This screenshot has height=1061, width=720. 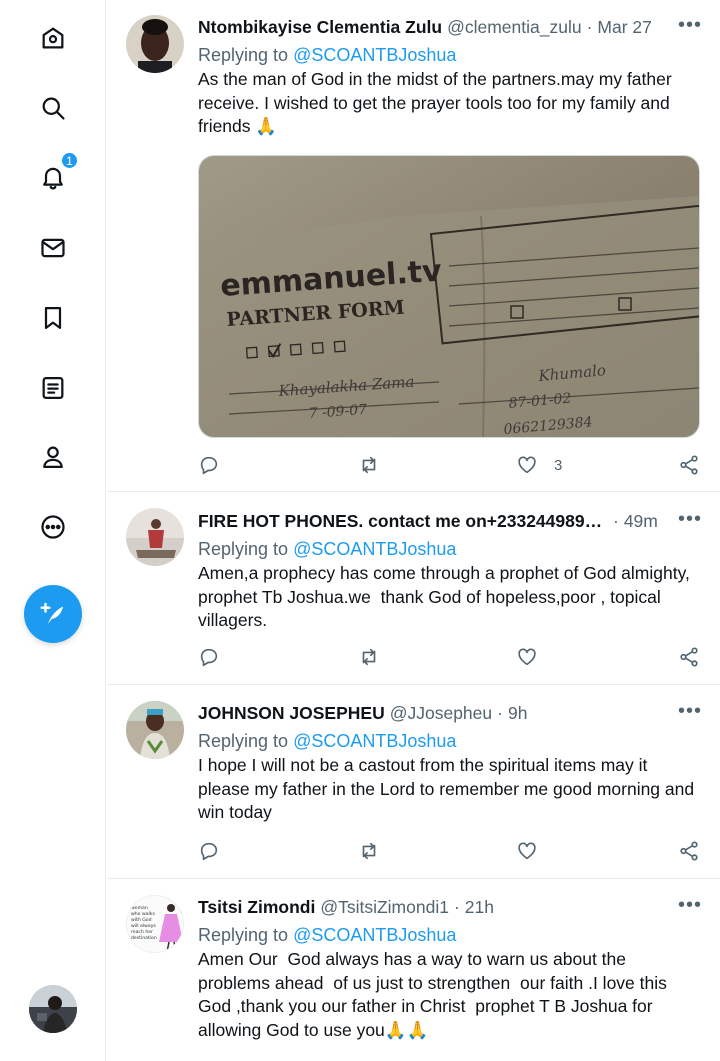 What do you see at coordinates (143, 914) in the screenshot?
I see `svg-text: who walks` at bounding box center [143, 914].